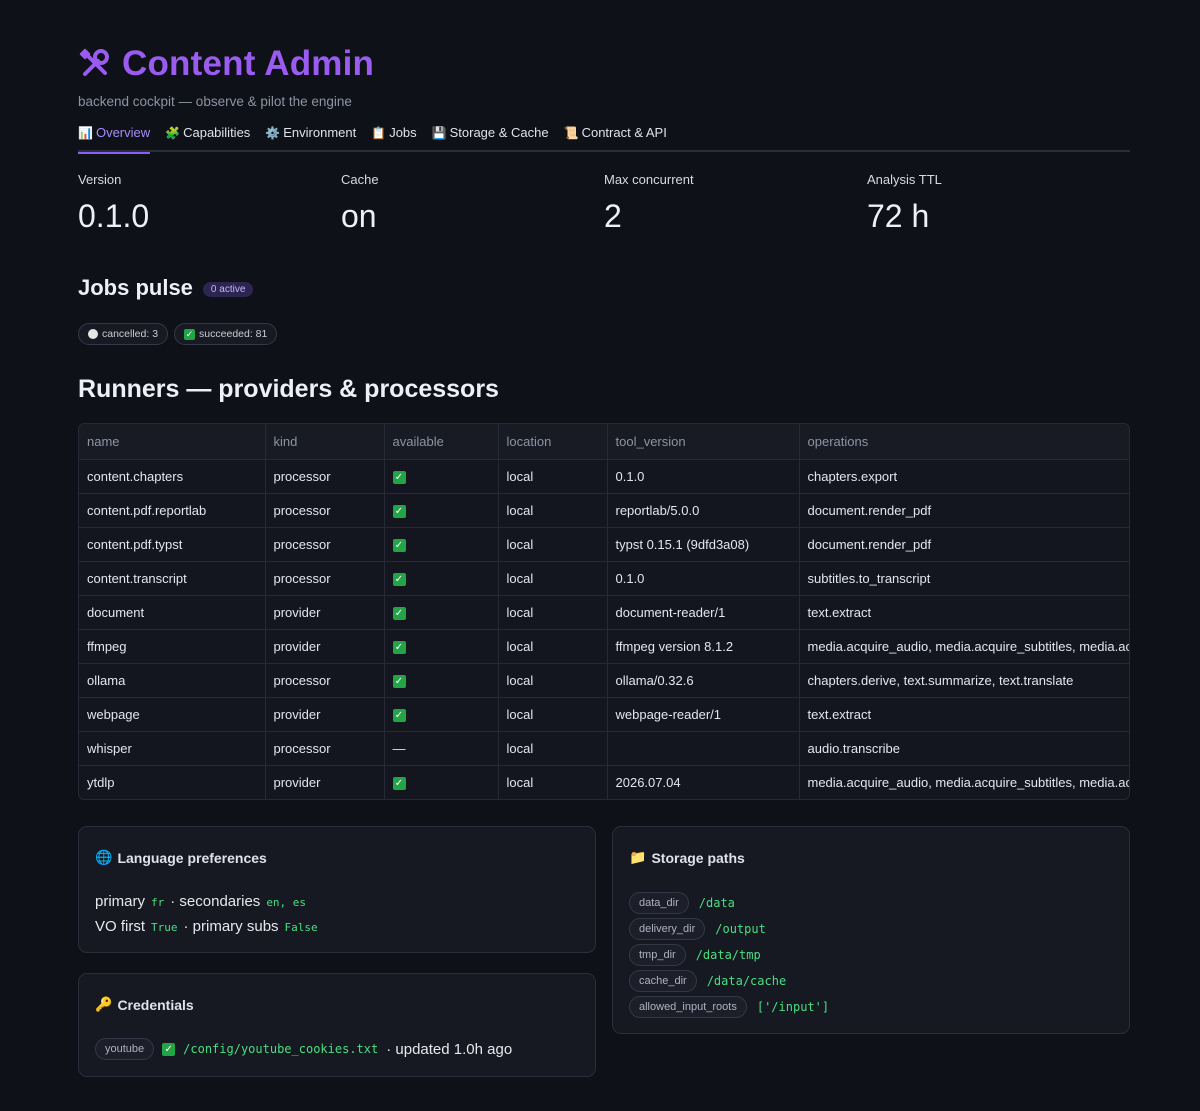 This screenshot has height=1111, width=1200. I want to click on metric-max-concurrent: Max concurrent 2, so click(735, 203).